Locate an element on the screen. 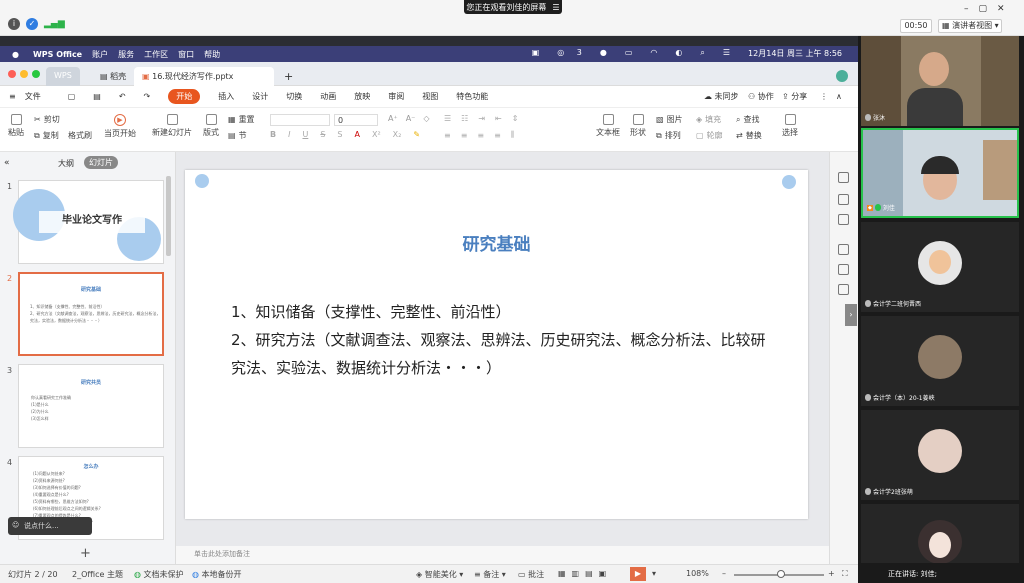 This screenshot has width=1024, height=583. section-button: ▤ 节 is located at coordinates (237, 135).